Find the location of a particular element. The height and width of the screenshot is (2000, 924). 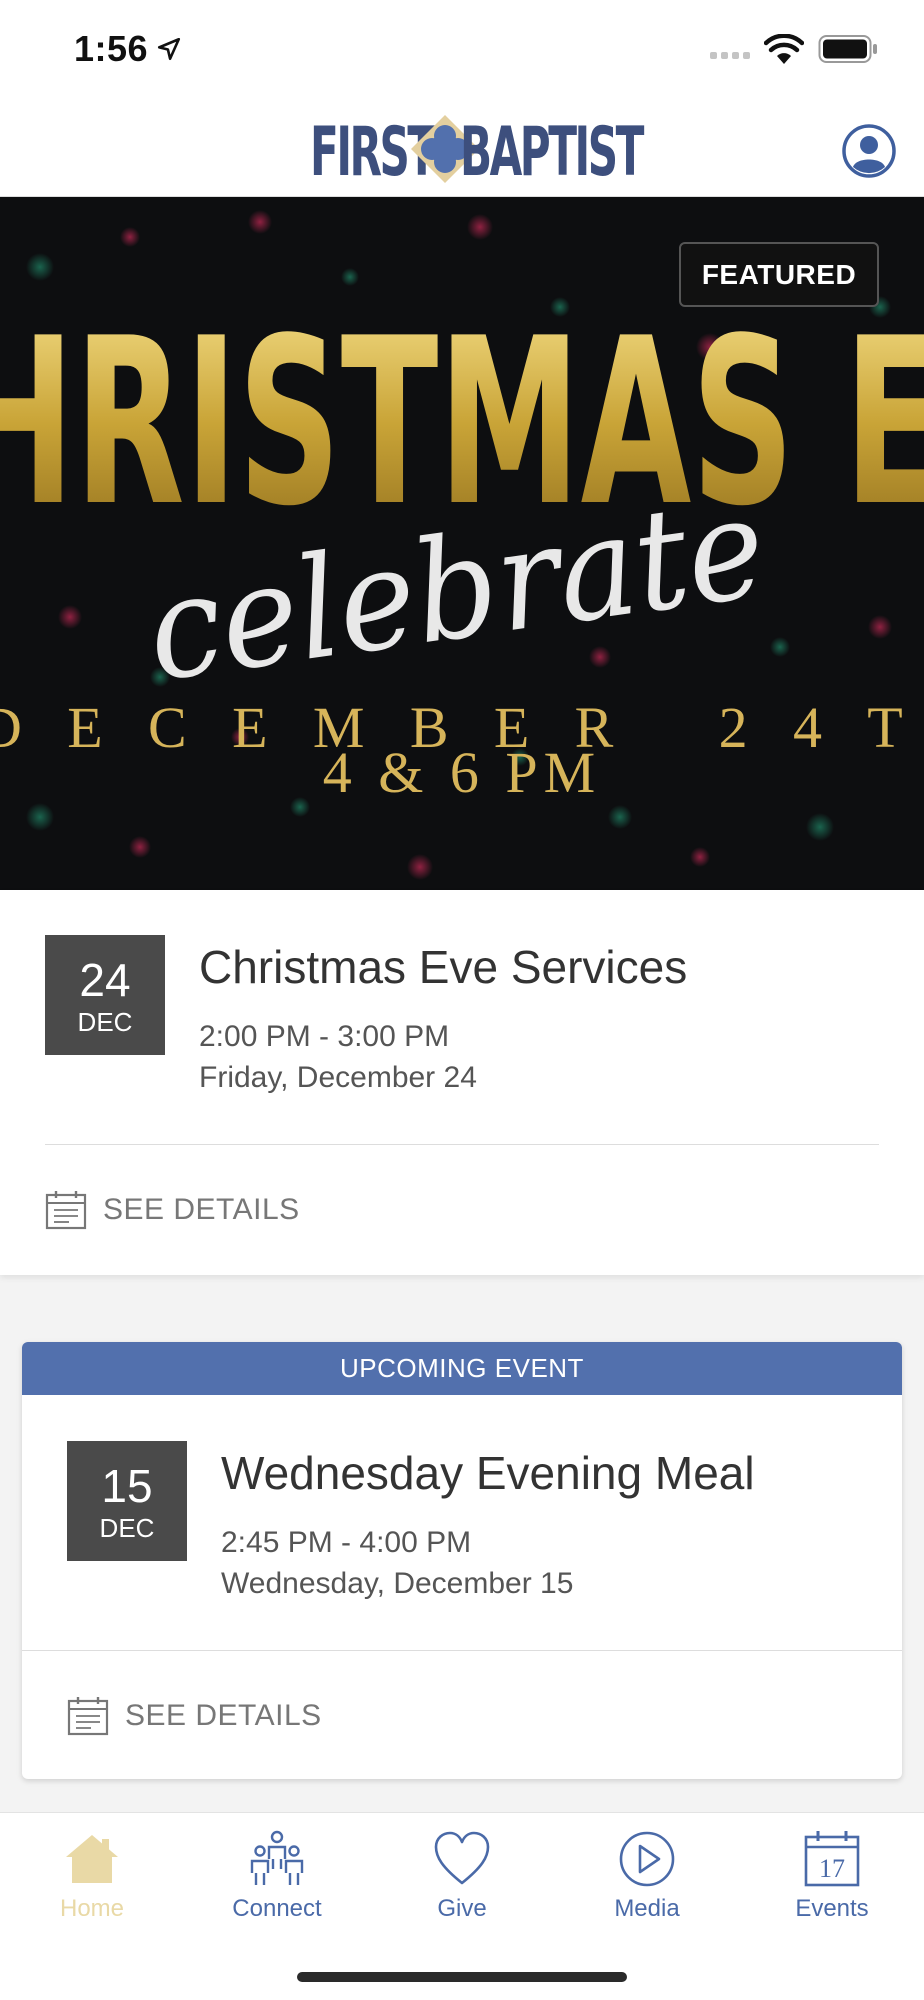

app-header: FIRST BAPTIST is located at coordinates (462, 148).